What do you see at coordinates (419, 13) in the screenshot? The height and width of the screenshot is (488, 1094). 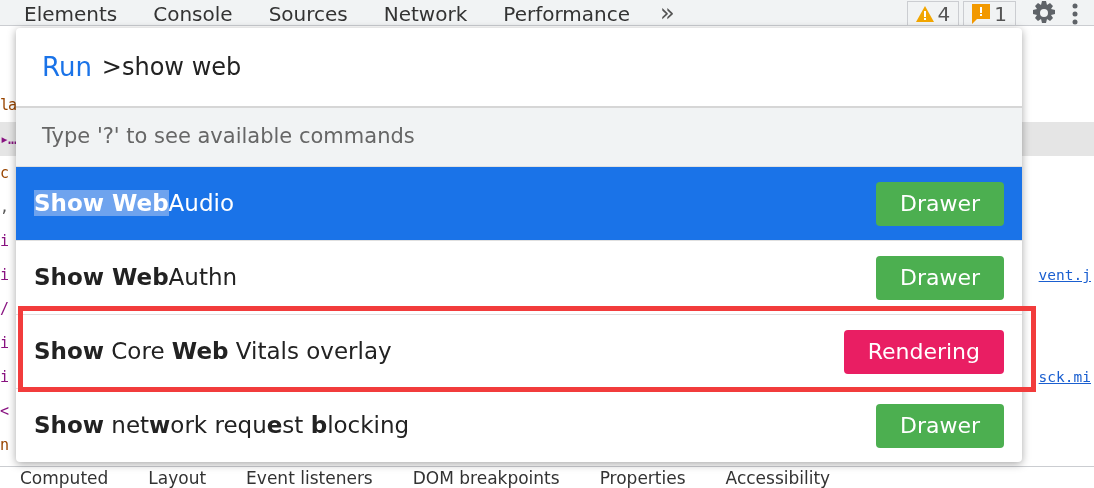 I see `panel-tab: Network` at bounding box center [419, 13].